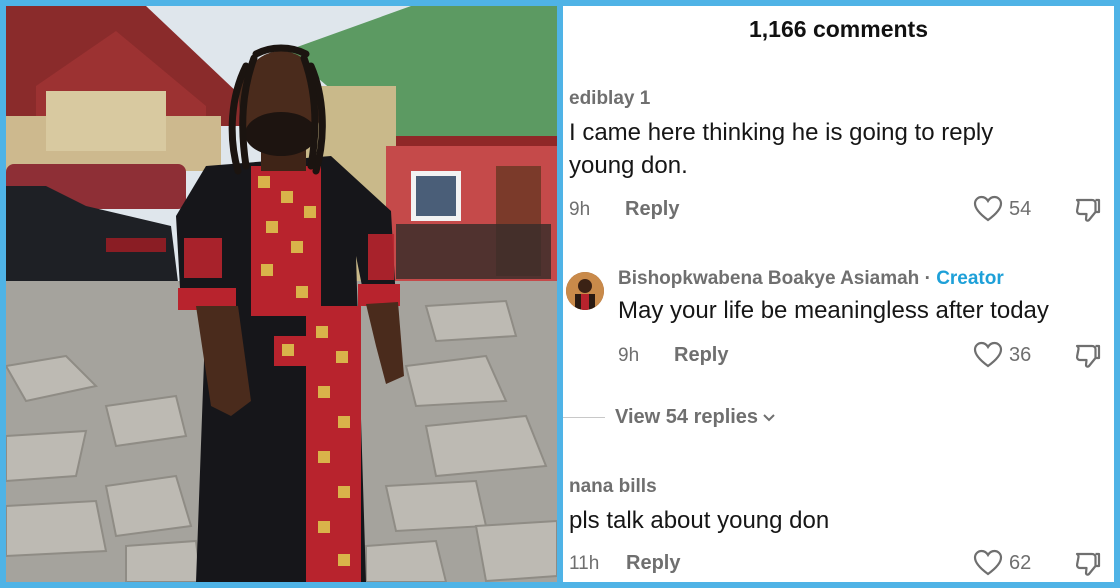 The image size is (1120, 588). I want to click on avatar-image, so click(585, 291).